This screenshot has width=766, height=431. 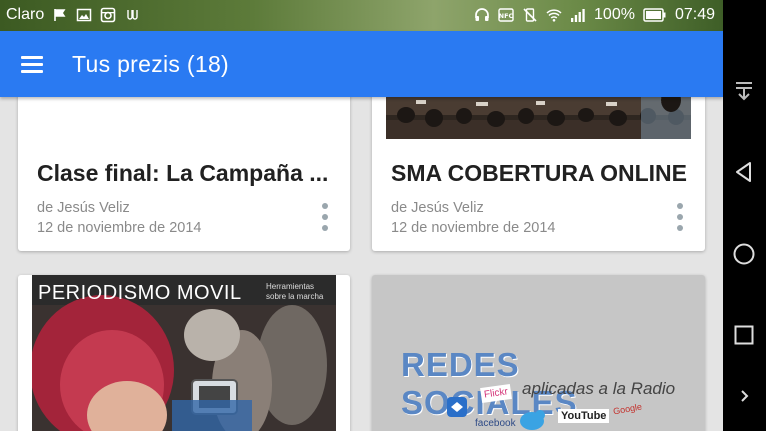 What do you see at coordinates (151, 64) in the screenshot?
I see `page-title: Tus prezis (18)` at bounding box center [151, 64].